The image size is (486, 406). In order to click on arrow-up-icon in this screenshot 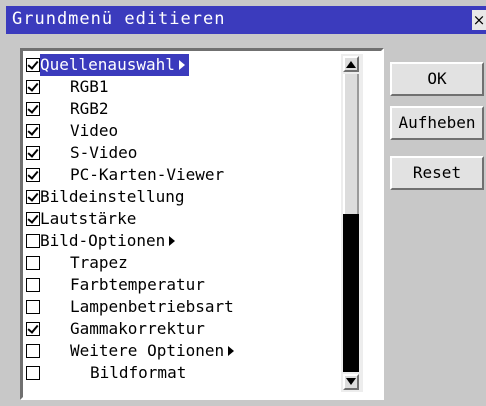, I will do `click(351, 64)`.